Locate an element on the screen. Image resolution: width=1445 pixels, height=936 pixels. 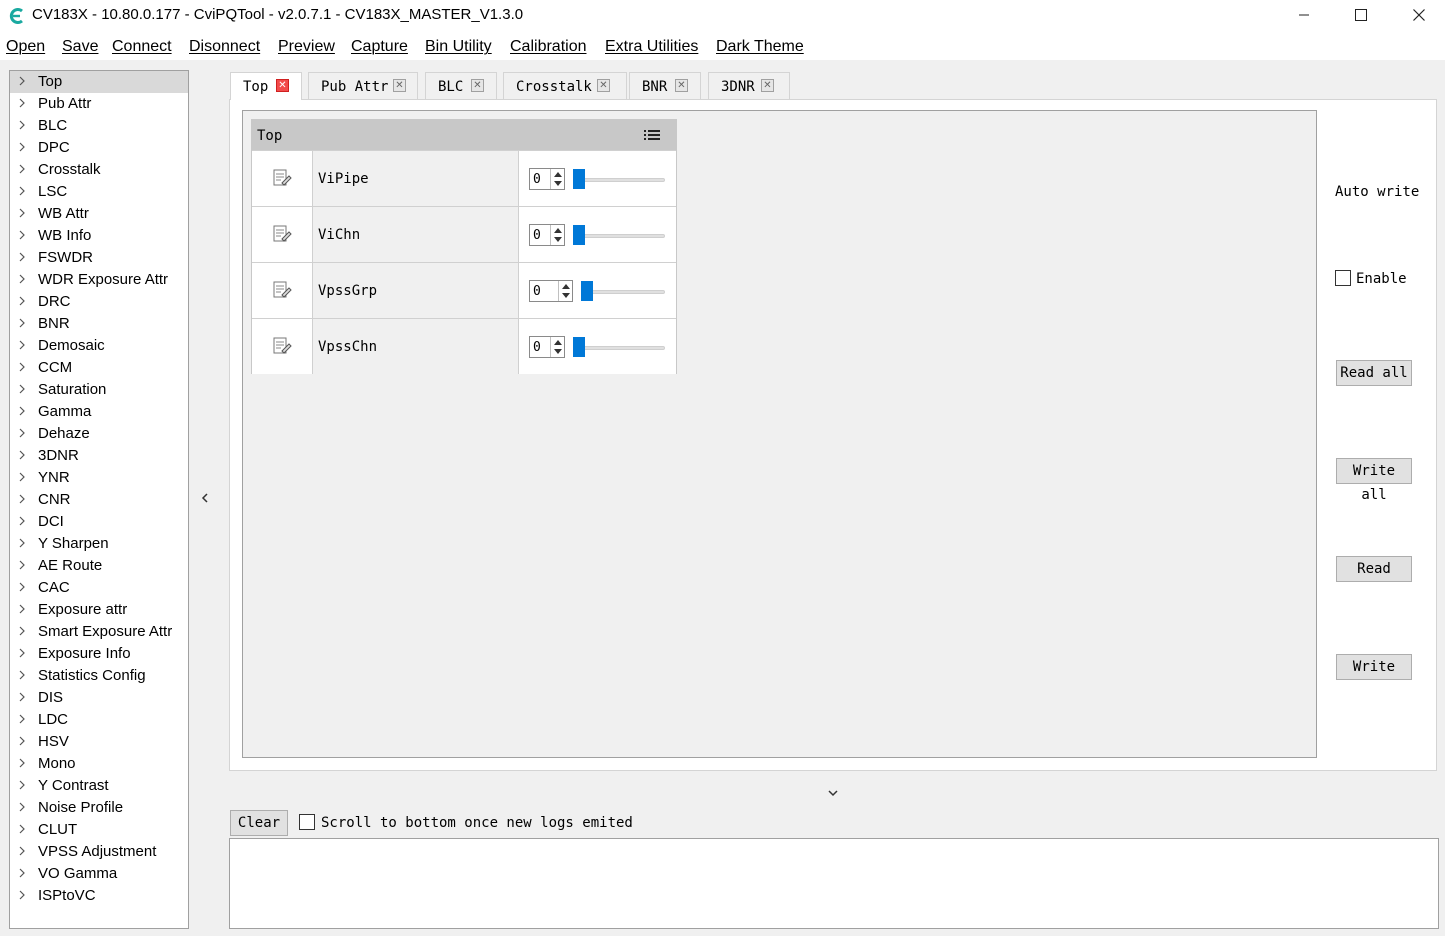
write-all-button: Write all is located at coordinates (1374, 480).